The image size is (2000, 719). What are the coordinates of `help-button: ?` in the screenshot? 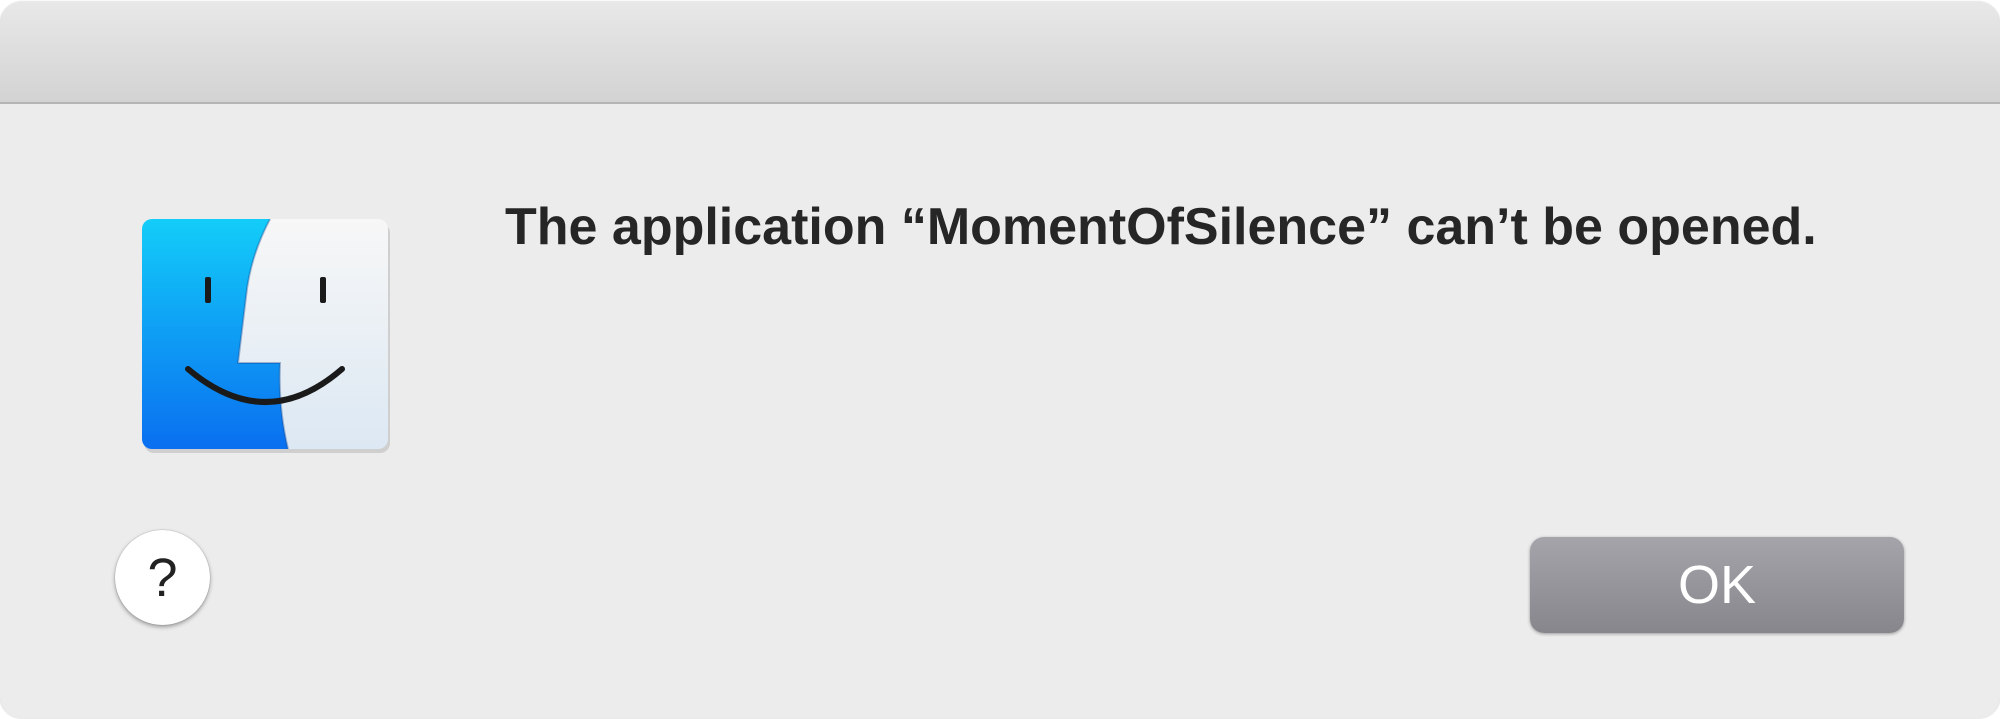 It's located at (162, 577).